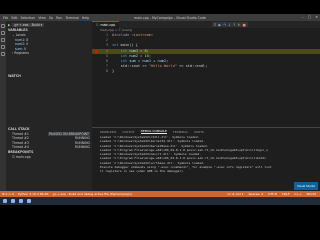 This screenshot has width=320, height=240. I want to click on restart-icon: ↻, so click(239, 25).